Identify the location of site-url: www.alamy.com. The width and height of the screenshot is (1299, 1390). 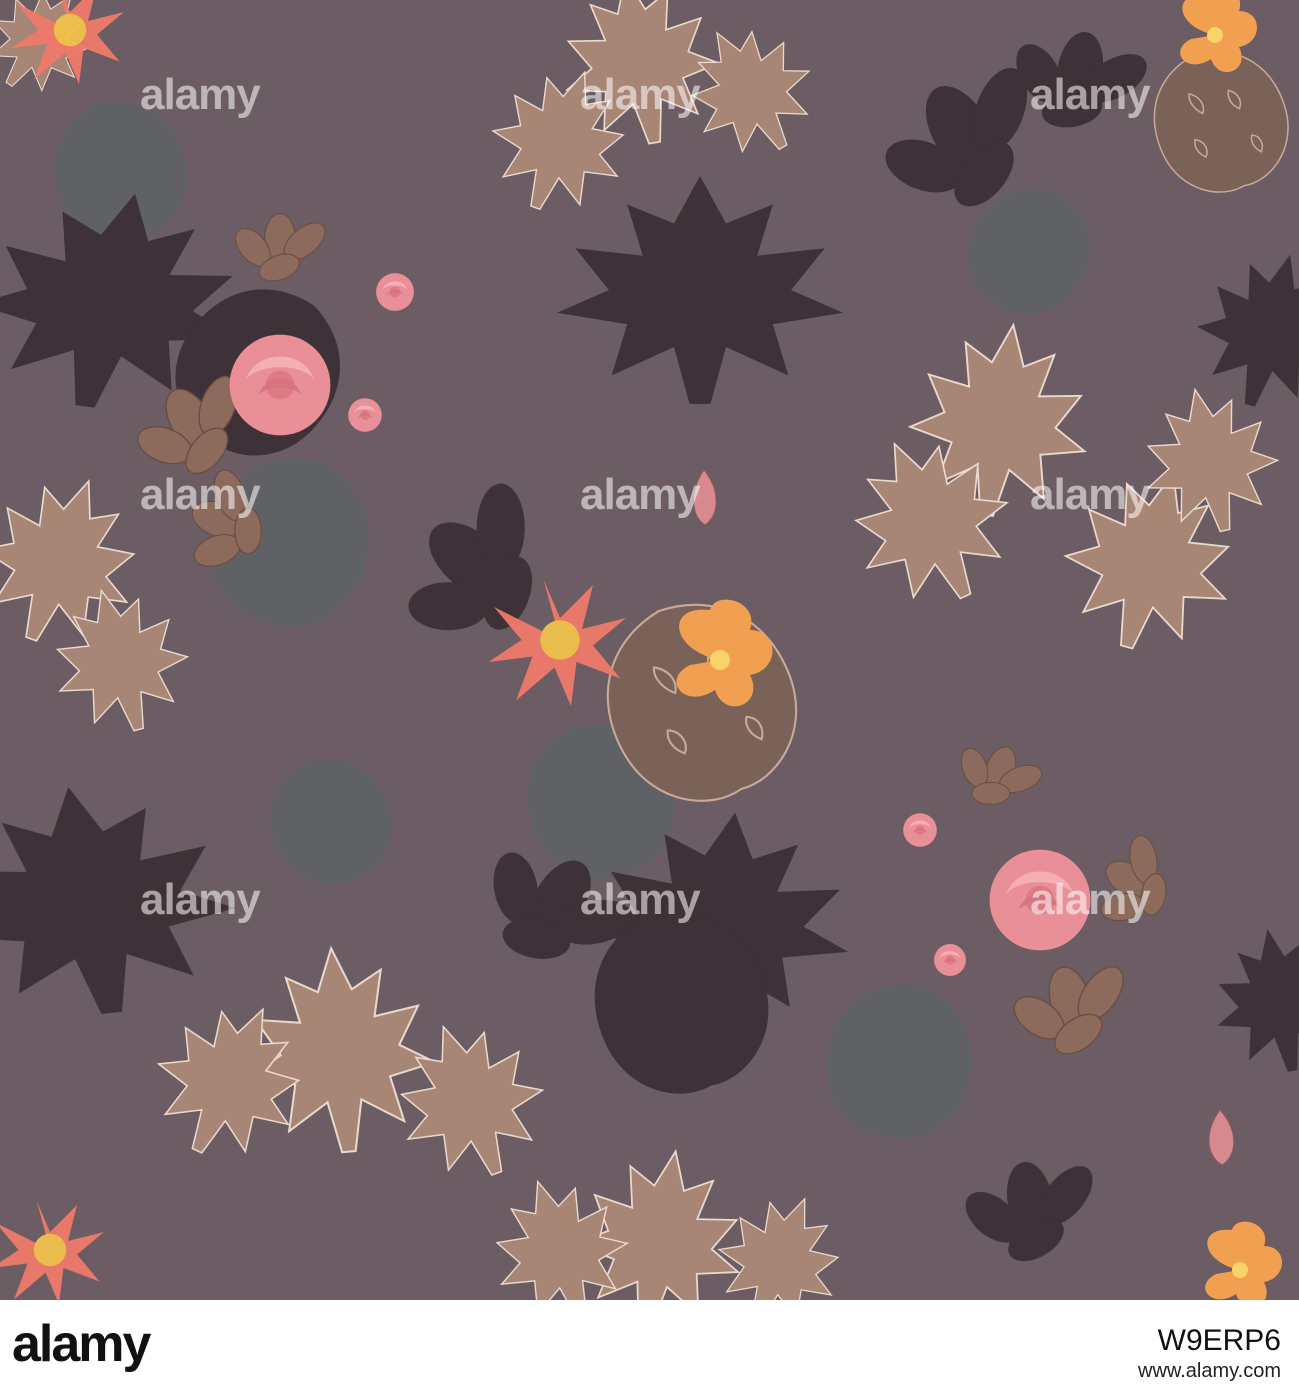
(1209, 1371).